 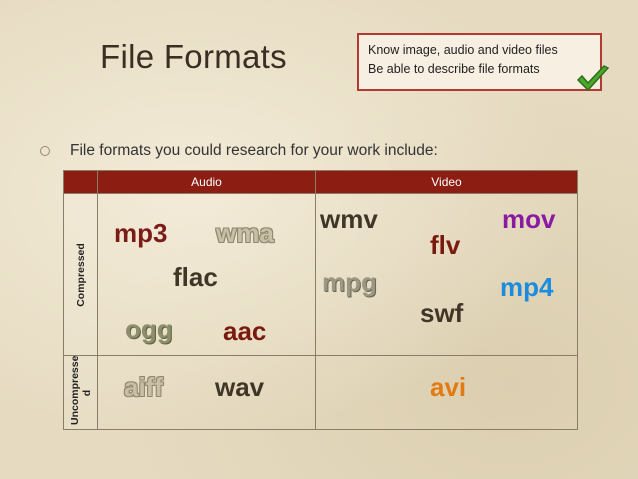 I want to click on uncompressed-video-cell: avi, so click(x=446, y=392).